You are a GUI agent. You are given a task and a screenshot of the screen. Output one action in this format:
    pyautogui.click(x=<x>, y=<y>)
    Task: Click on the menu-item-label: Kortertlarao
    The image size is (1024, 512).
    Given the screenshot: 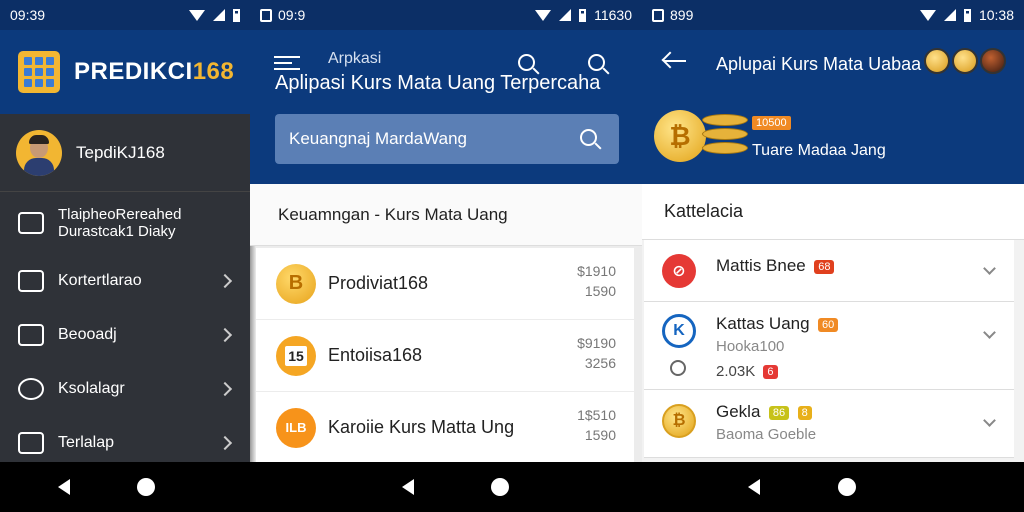 What is the action you would take?
    pyautogui.click(x=100, y=280)
    